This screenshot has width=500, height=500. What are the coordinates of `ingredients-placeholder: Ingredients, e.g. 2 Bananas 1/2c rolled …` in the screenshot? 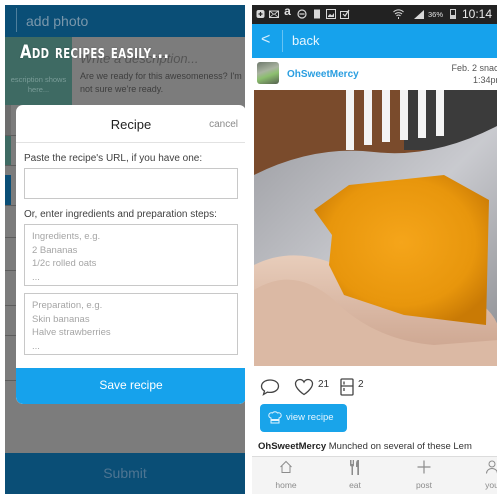 It's located at (66, 257).